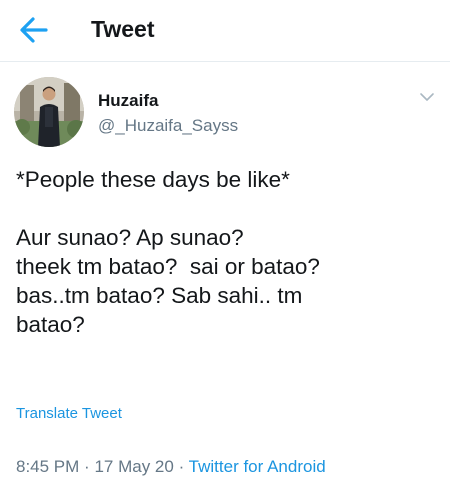 The height and width of the screenshot is (479, 450). Describe the element at coordinates (257, 466) in the screenshot. I see `tweet-source-link: Twitter for Android` at that location.